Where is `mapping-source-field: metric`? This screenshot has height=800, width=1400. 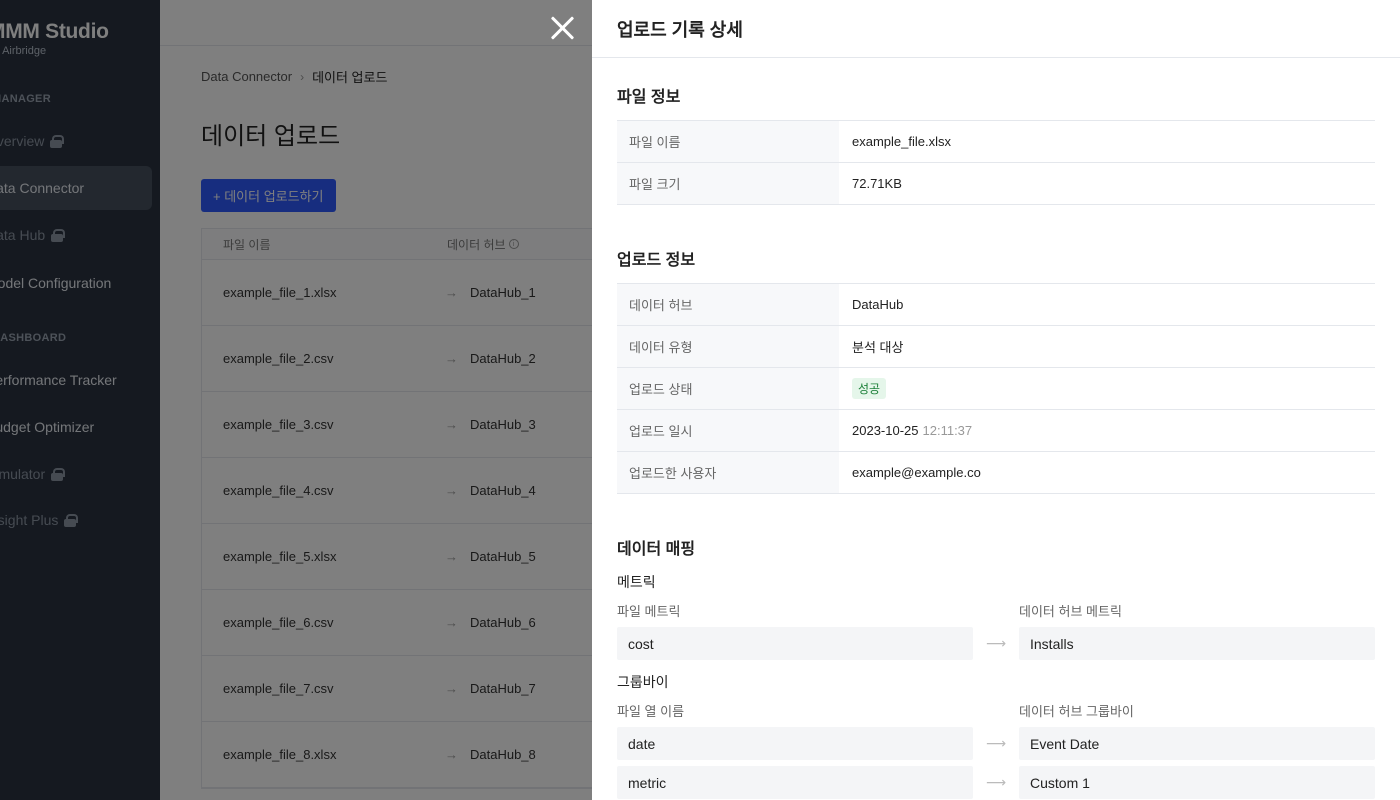 mapping-source-field: metric is located at coordinates (795, 782).